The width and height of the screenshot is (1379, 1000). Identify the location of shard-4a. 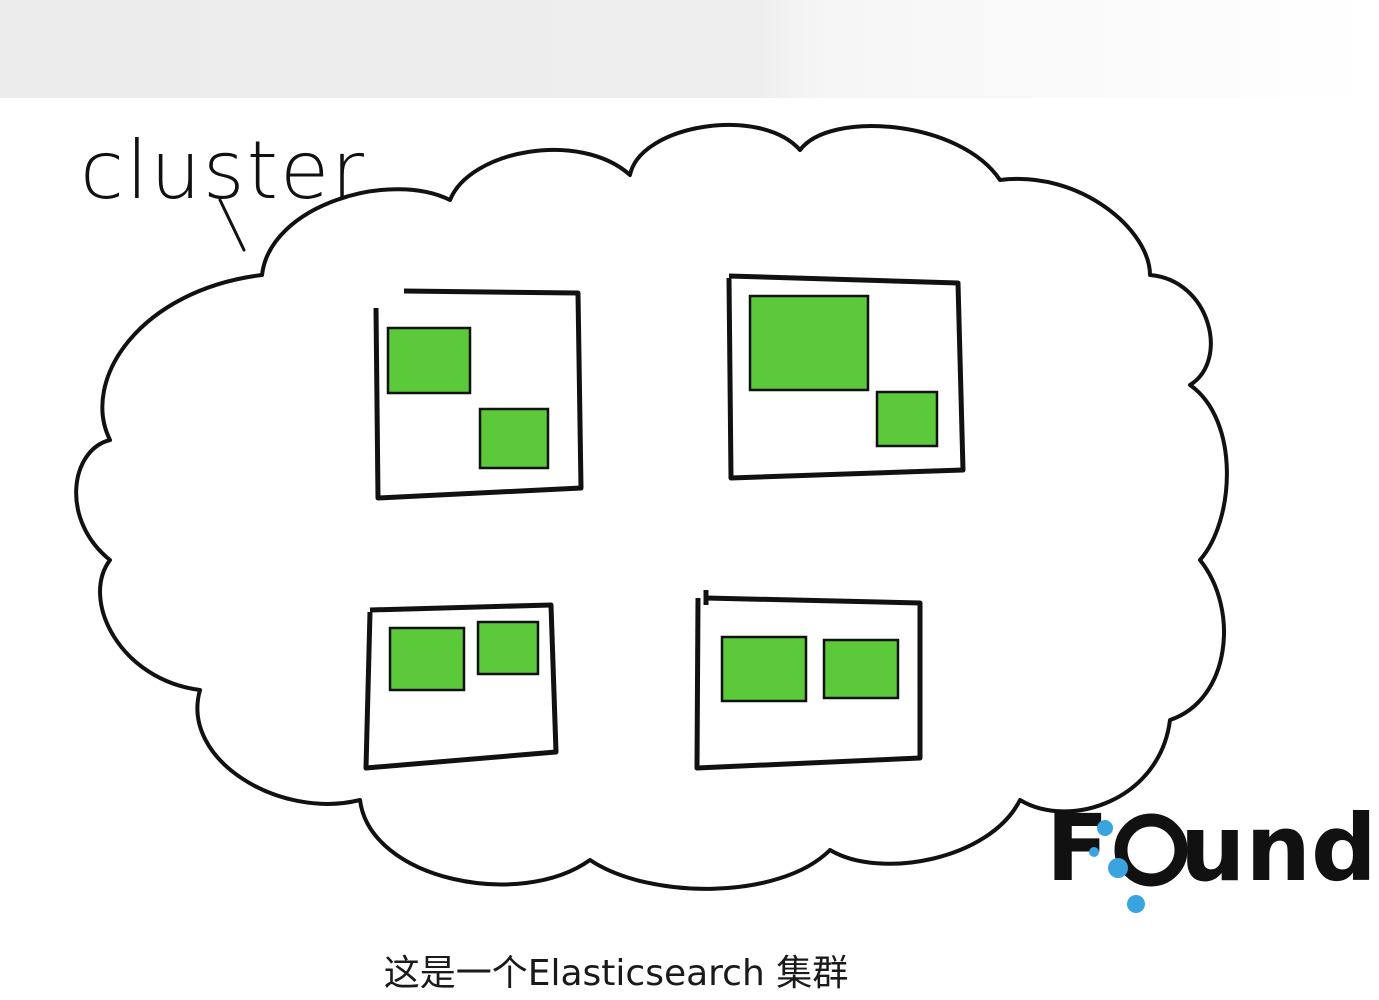
(764, 669).